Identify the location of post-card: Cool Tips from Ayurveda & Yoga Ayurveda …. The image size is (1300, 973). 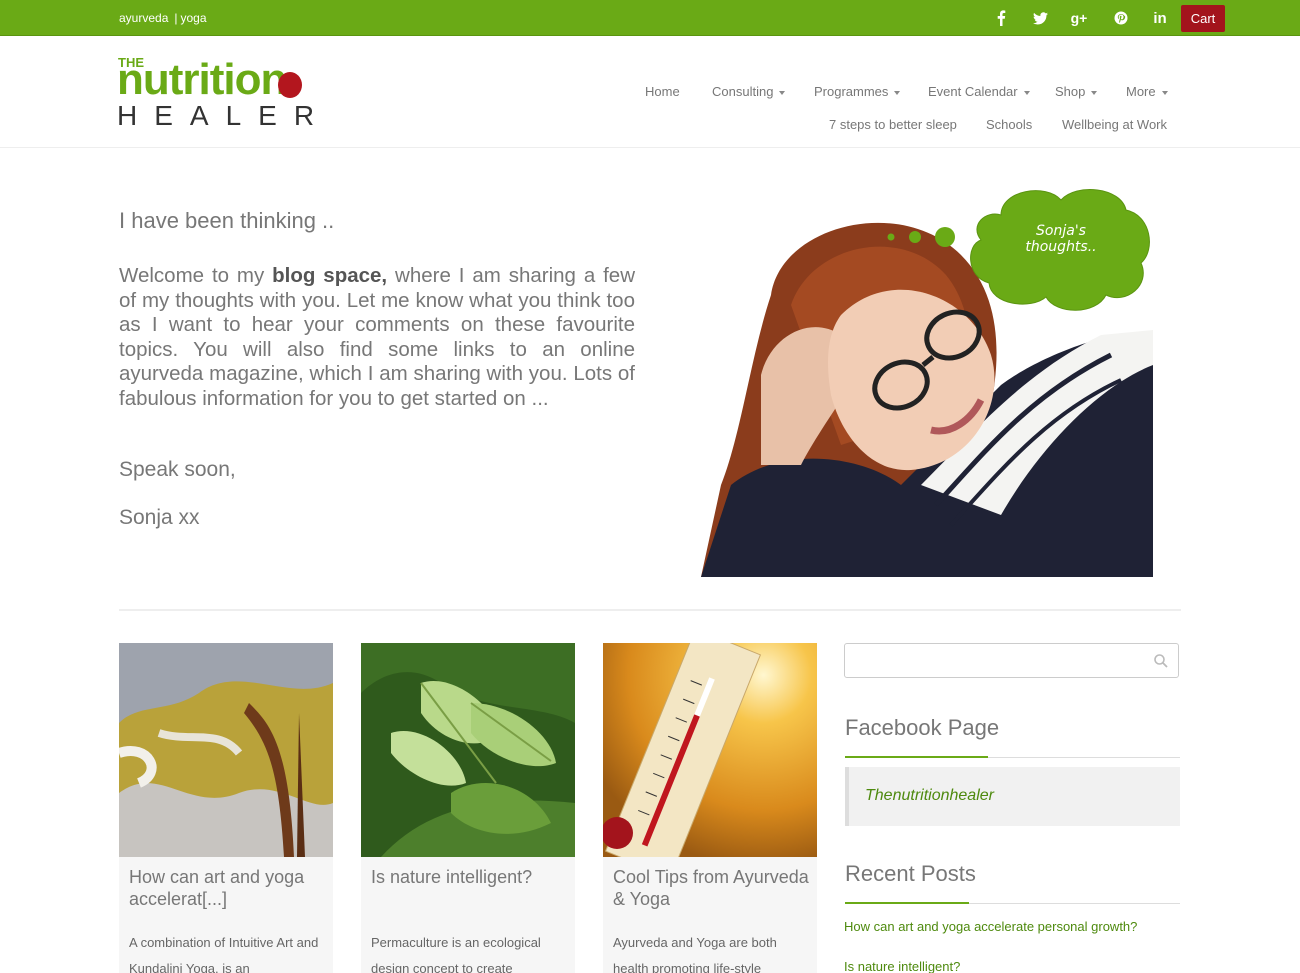
(710, 808).